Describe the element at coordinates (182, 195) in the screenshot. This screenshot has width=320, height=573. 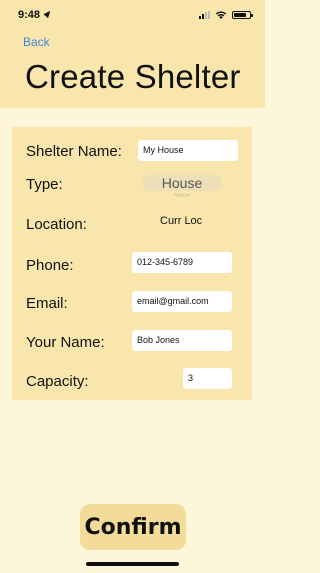
I see `type-picker-next-option: Store` at that location.